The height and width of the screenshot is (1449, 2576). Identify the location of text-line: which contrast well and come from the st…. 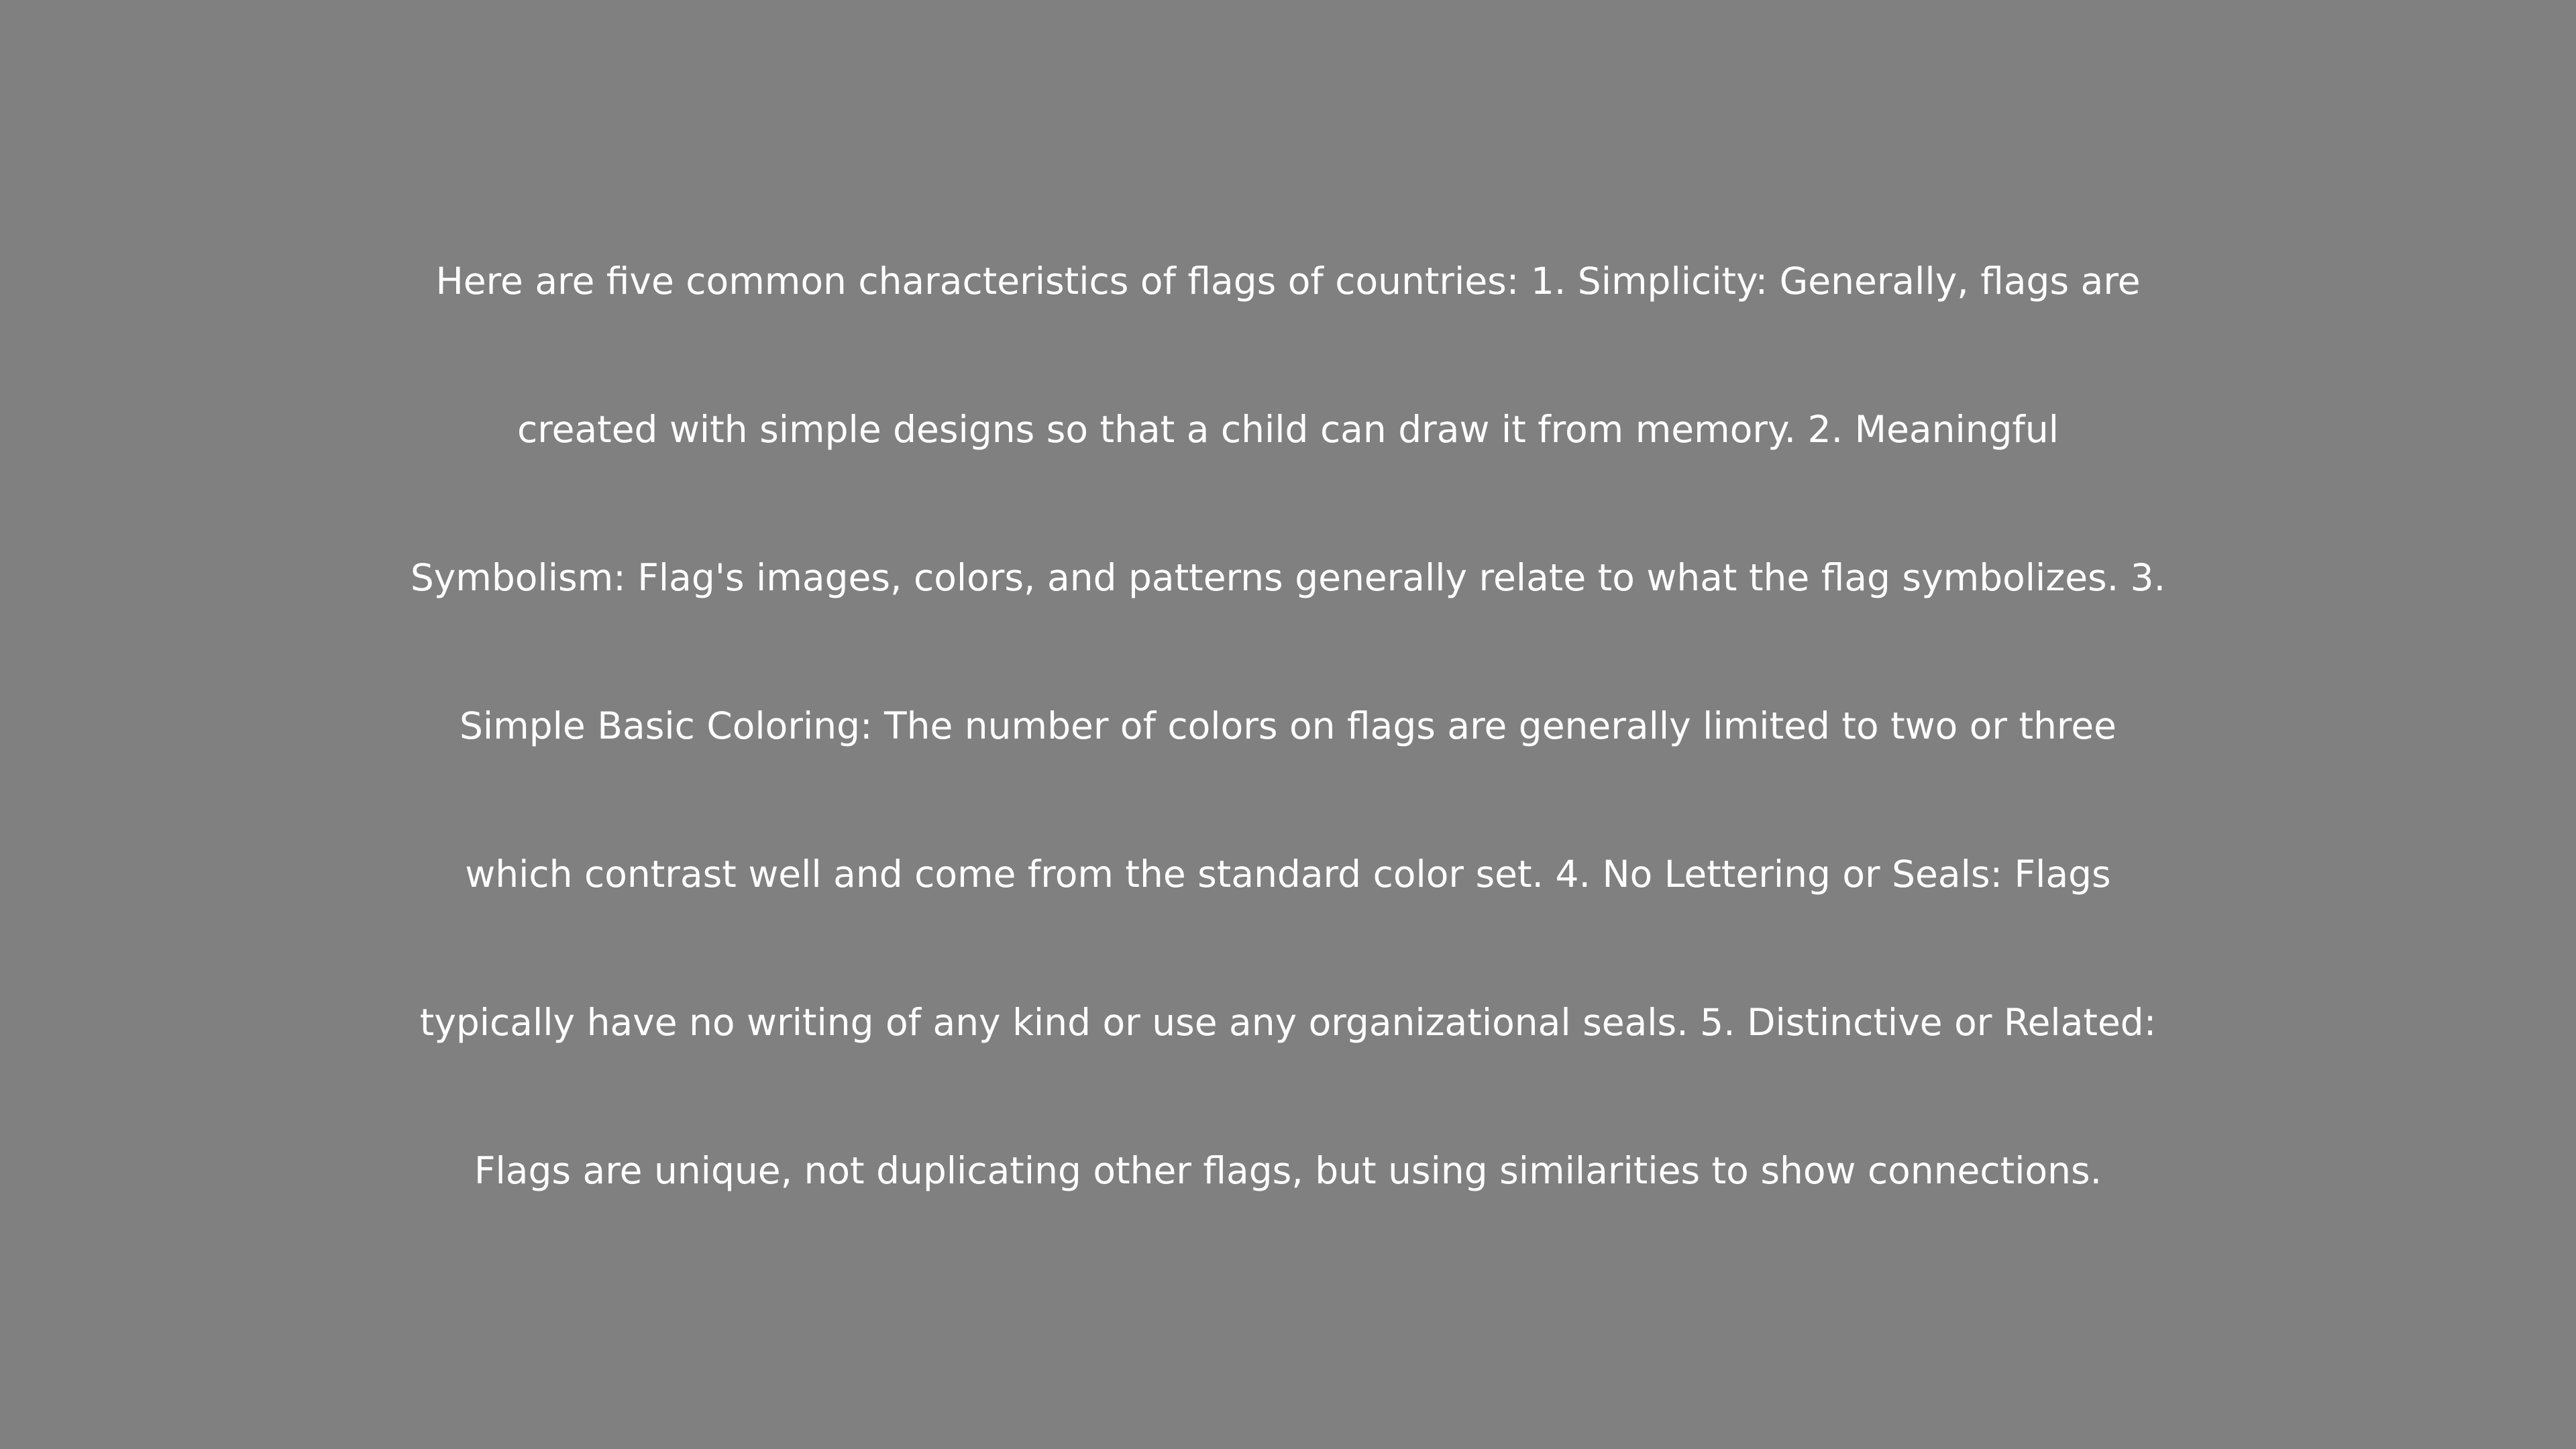
(1288, 874).